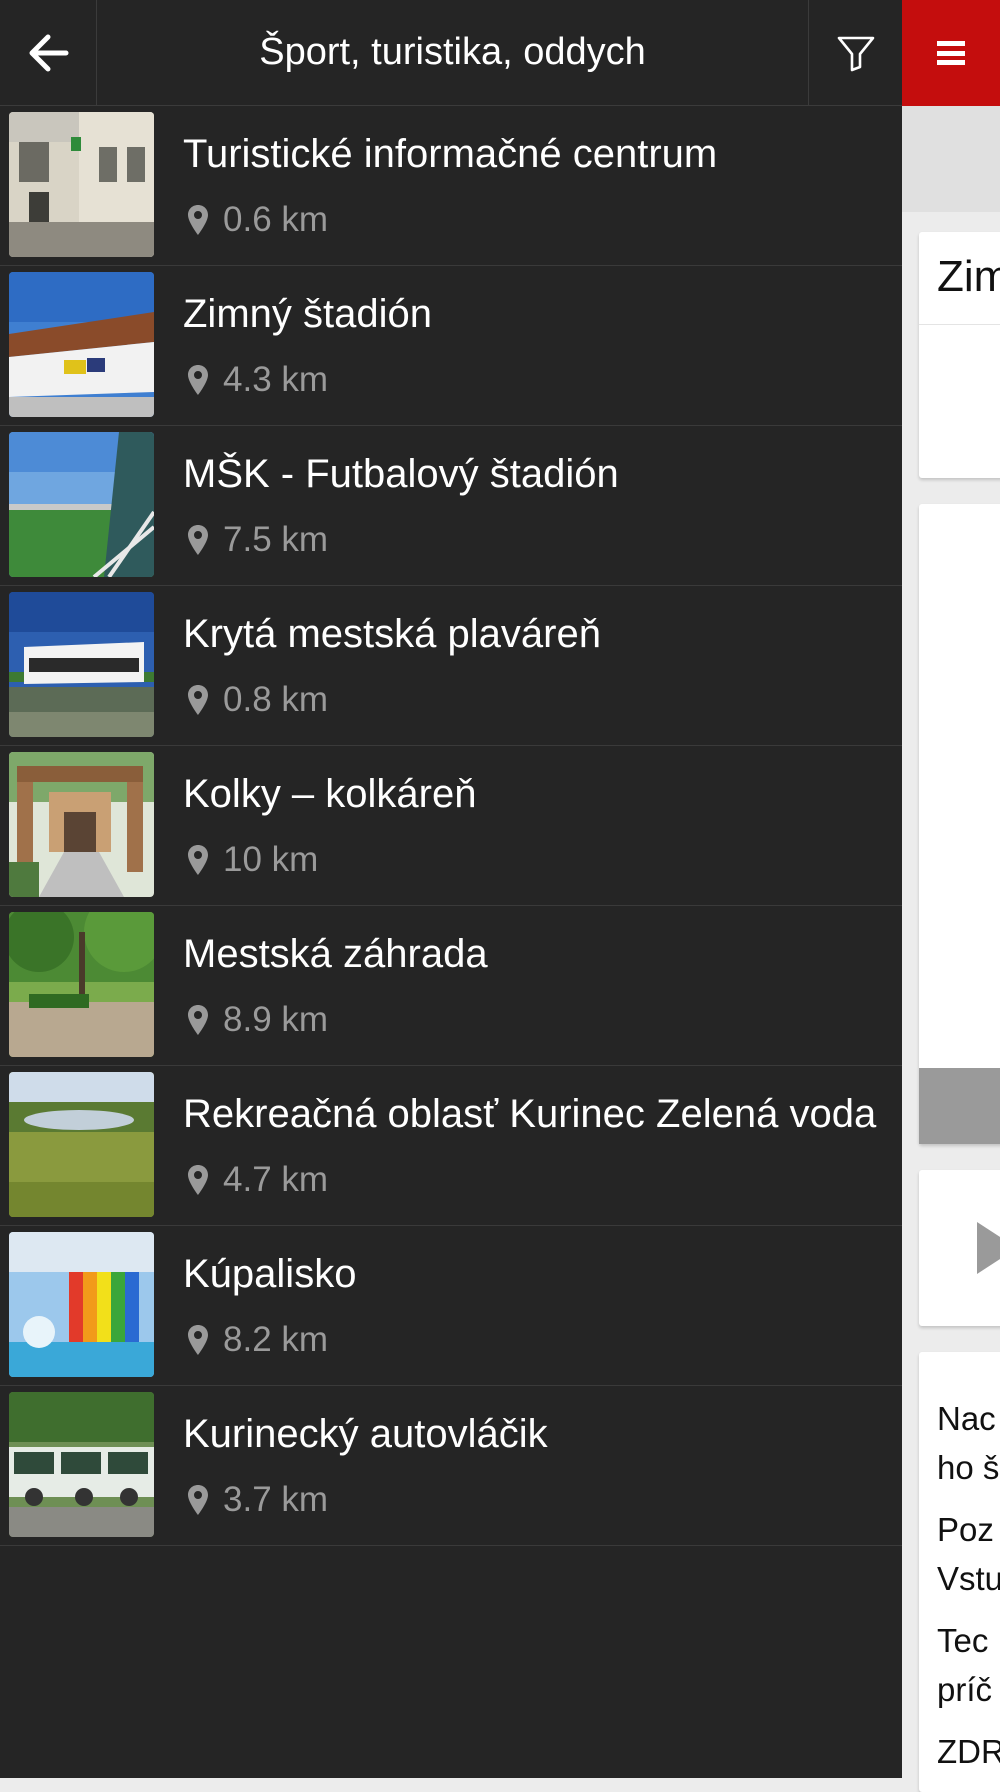 The image size is (1000, 1792). Describe the element at coordinates (968, 276) in the screenshot. I see `detail-title: Zim` at that location.